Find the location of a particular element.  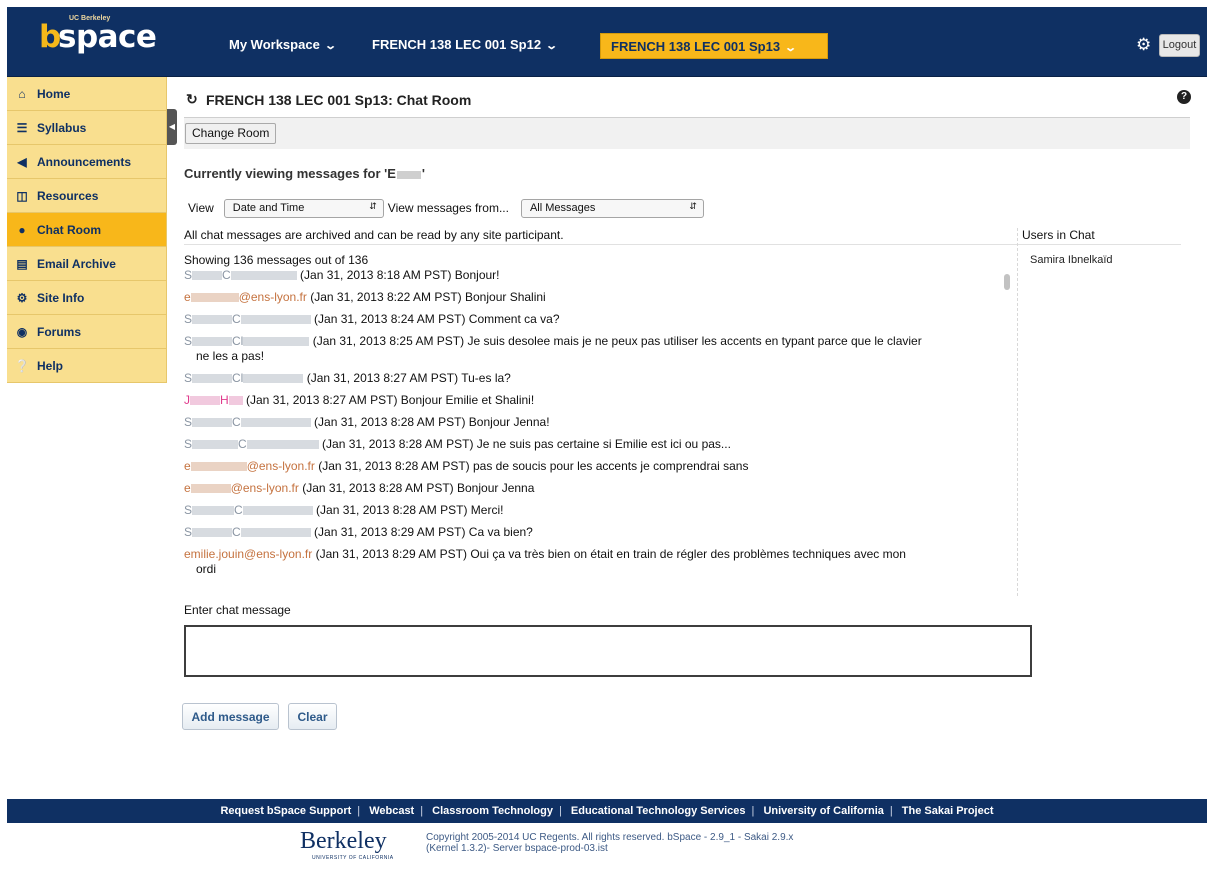

sidebar-item-home: ⌂ Home is located at coordinates (87, 94).